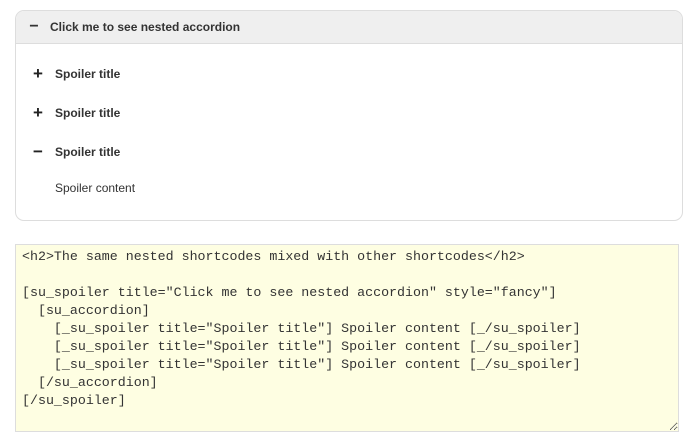 The width and height of the screenshot is (700, 442). I want to click on accordion-item-2: + Spoiler title, so click(76, 113).